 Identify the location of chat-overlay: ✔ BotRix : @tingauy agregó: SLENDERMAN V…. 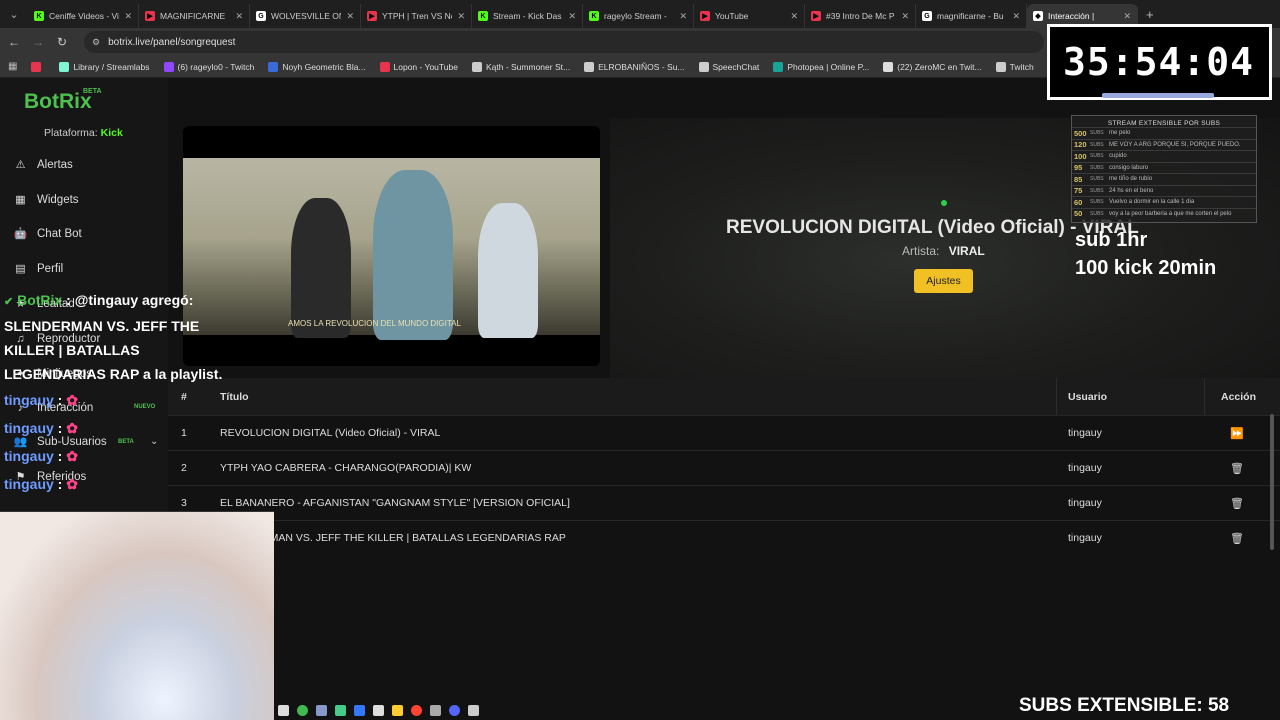
(124, 393).